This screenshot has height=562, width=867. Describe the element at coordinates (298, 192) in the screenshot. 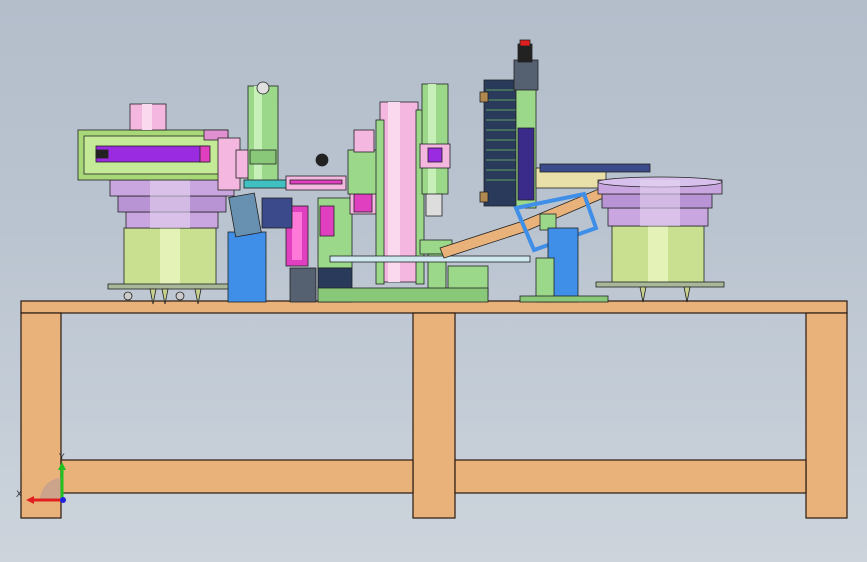

I see `center-left-station` at that location.